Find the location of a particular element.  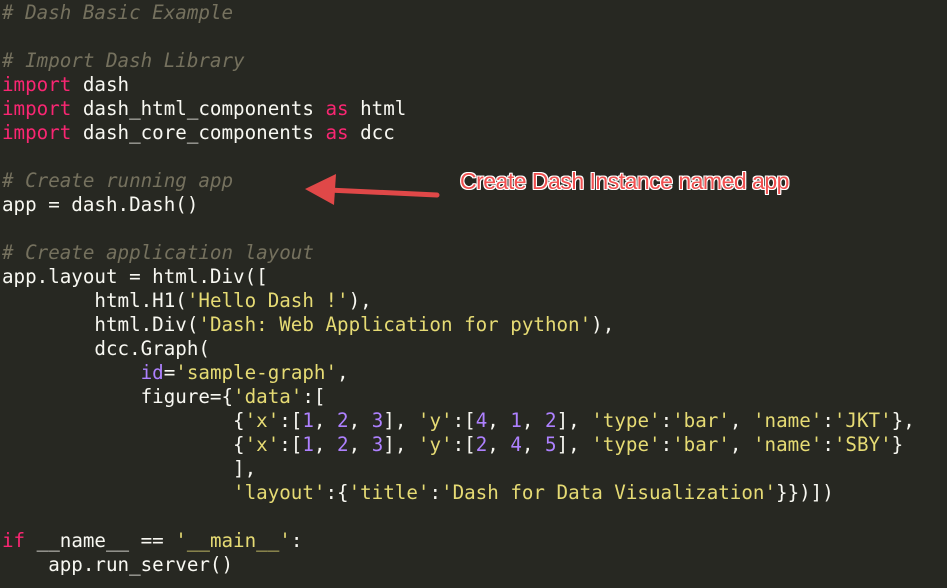

annotation-label: Create Dash Instance named app is located at coordinates (624, 181).